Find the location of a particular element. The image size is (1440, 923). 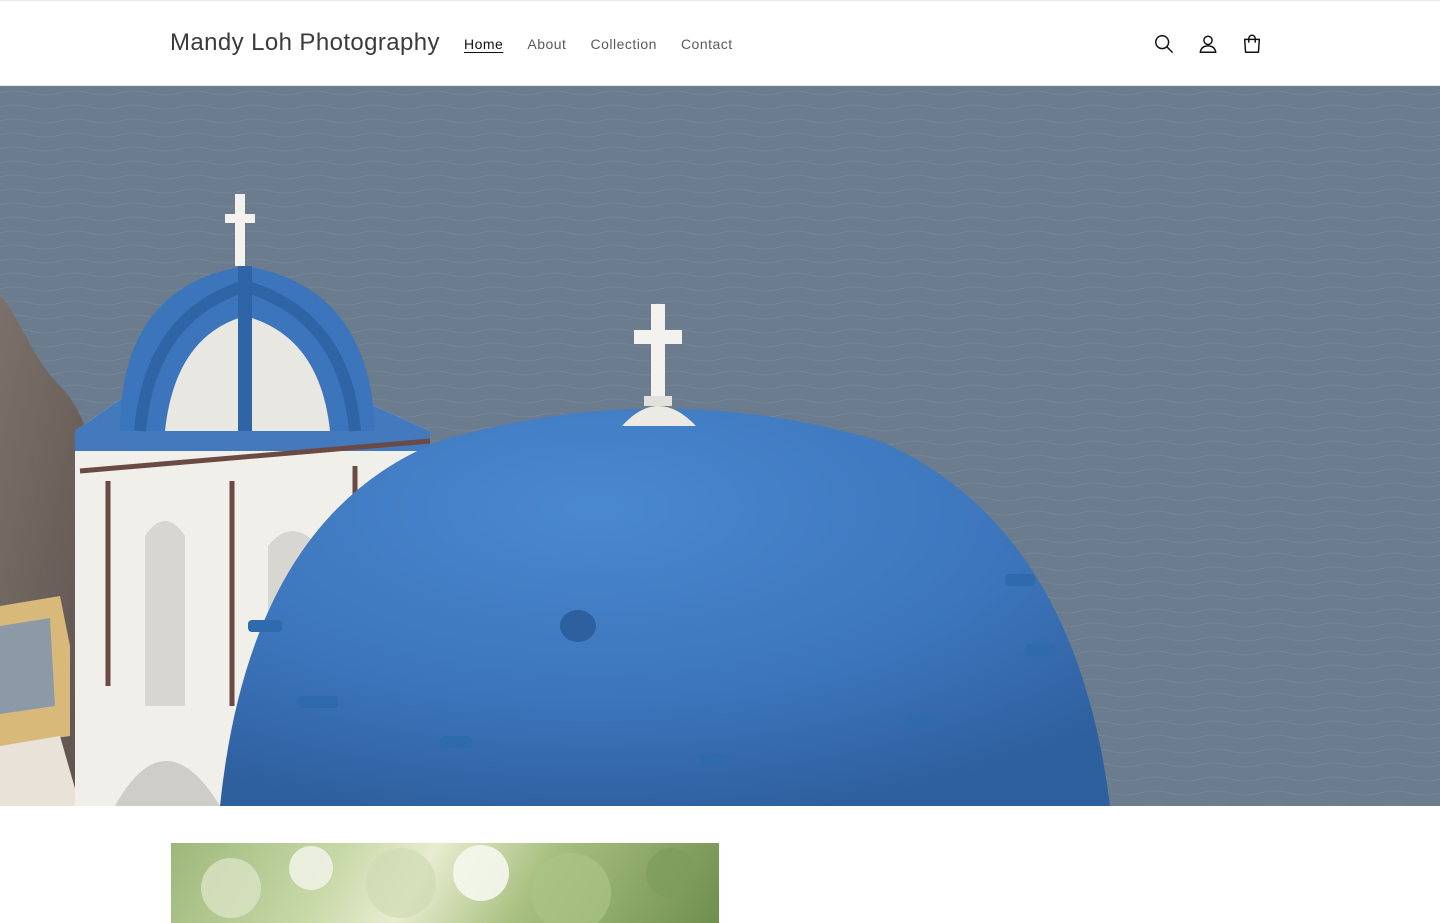

header-icons is located at coordinates (1208, 44).